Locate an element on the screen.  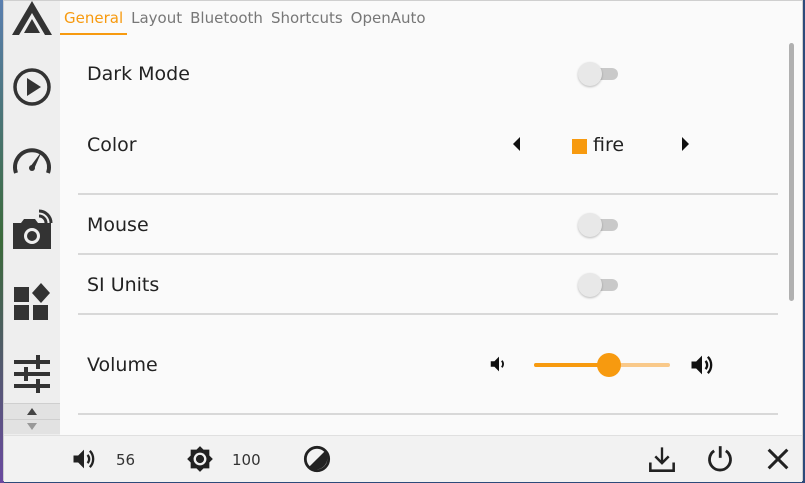
sidebar-item-widgets is located at coordinates (32, 302).